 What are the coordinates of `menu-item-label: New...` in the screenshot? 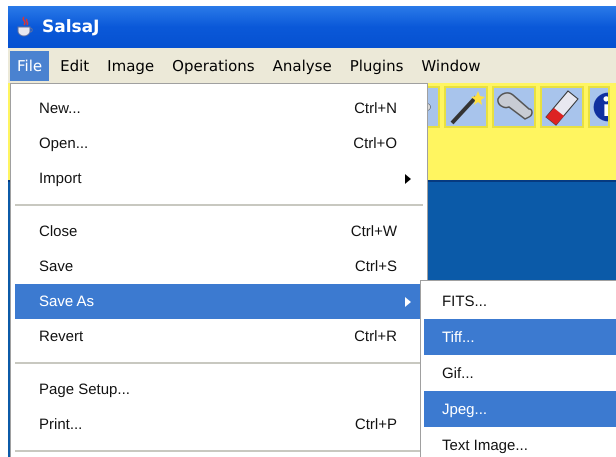 It's located at (60, 108).